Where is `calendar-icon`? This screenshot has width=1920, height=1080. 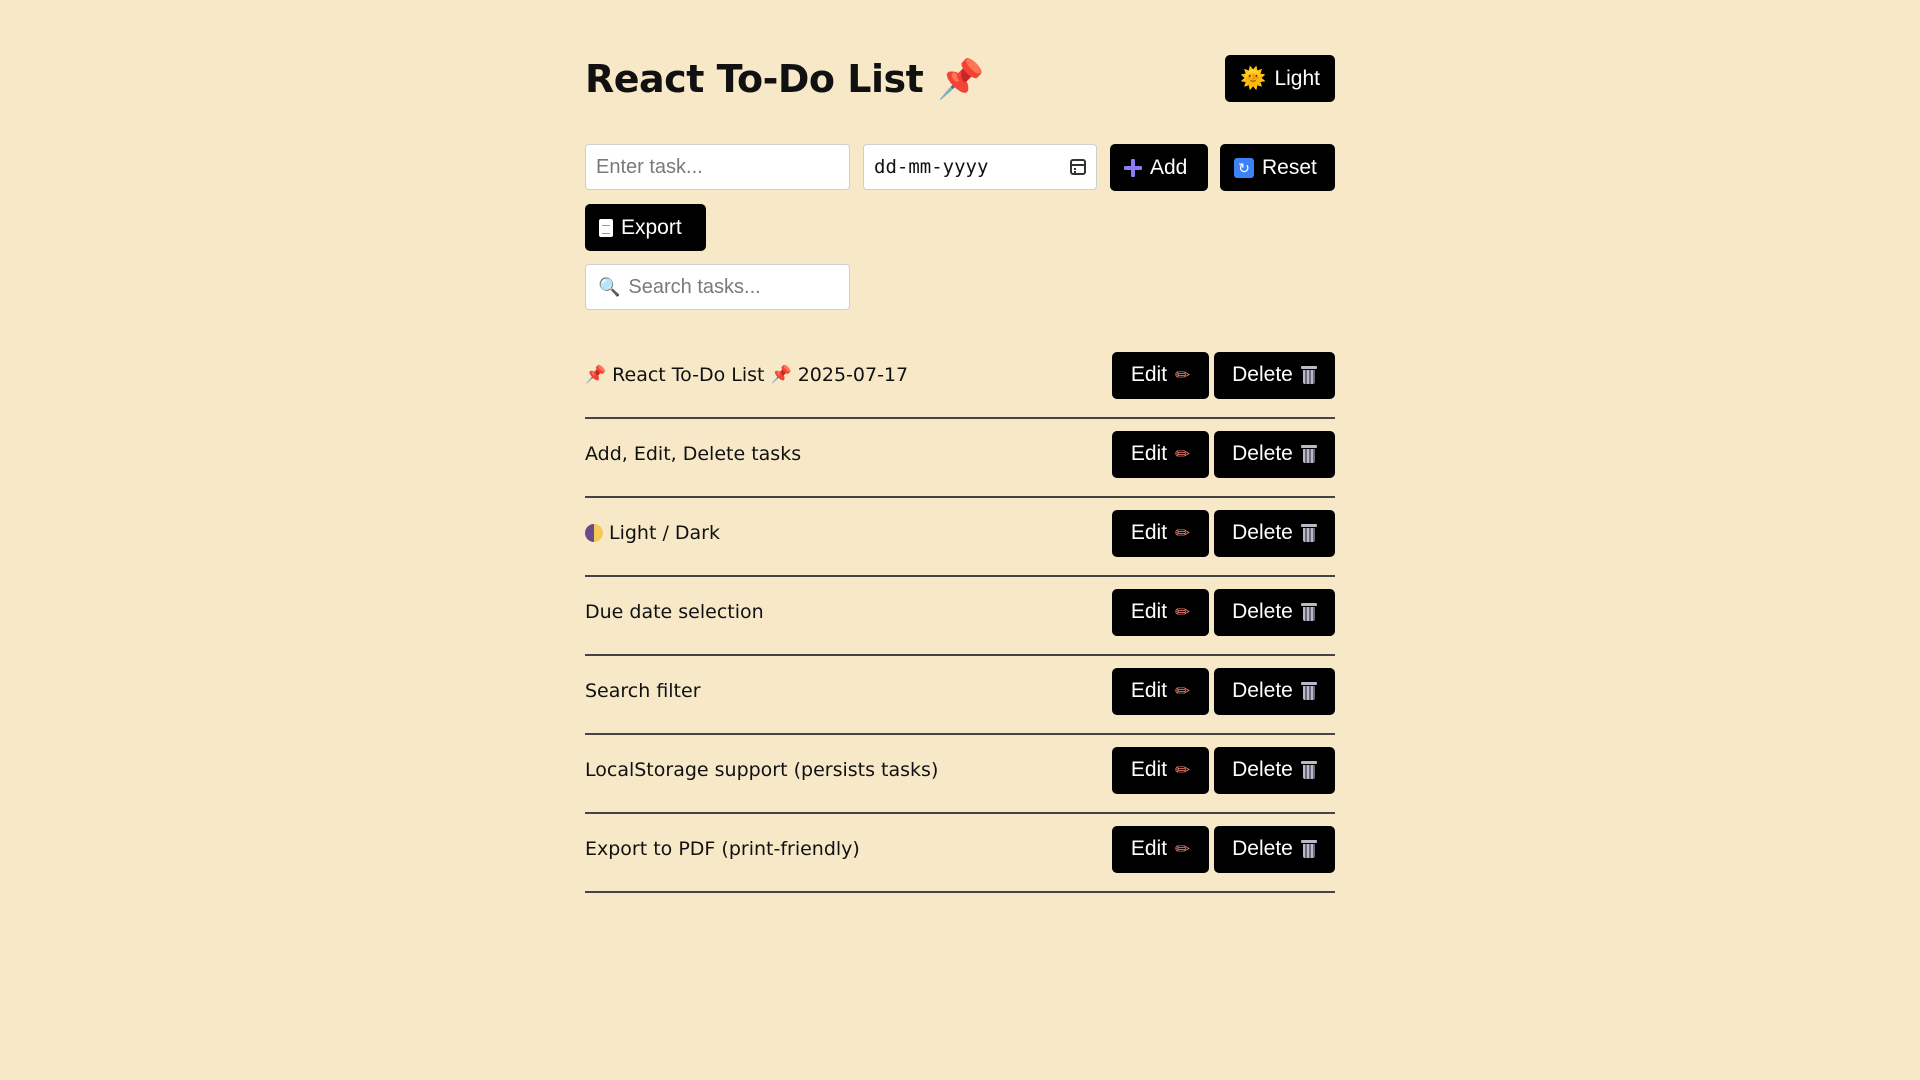
calendar-icon is located at coordinates (1078, 167).